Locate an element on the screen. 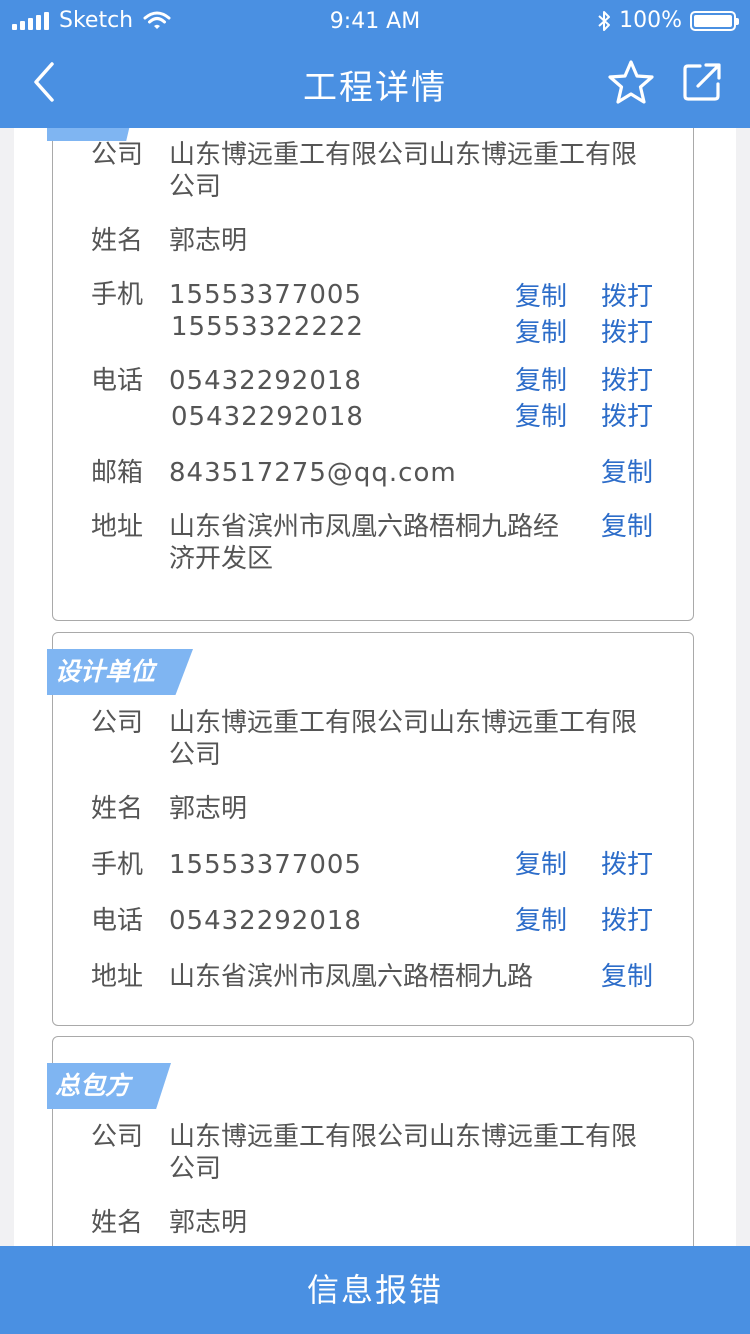 This screenshot has width=750, height=1334. bluetooth-icon is located at coordinates (604, 20).